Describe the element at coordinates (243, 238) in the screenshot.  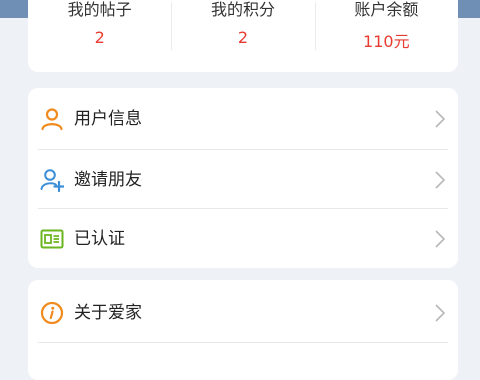
I see `menu-item-verified: 已认证` at that location.